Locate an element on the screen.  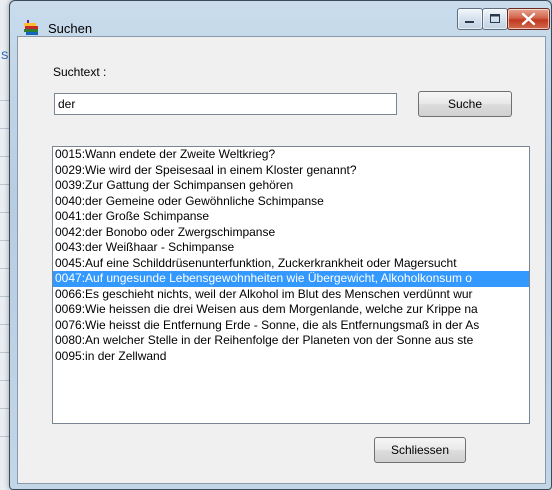
list-item: 0039:Zur Gattung der Schimpansen gehören is located at coordinates (291, 186).